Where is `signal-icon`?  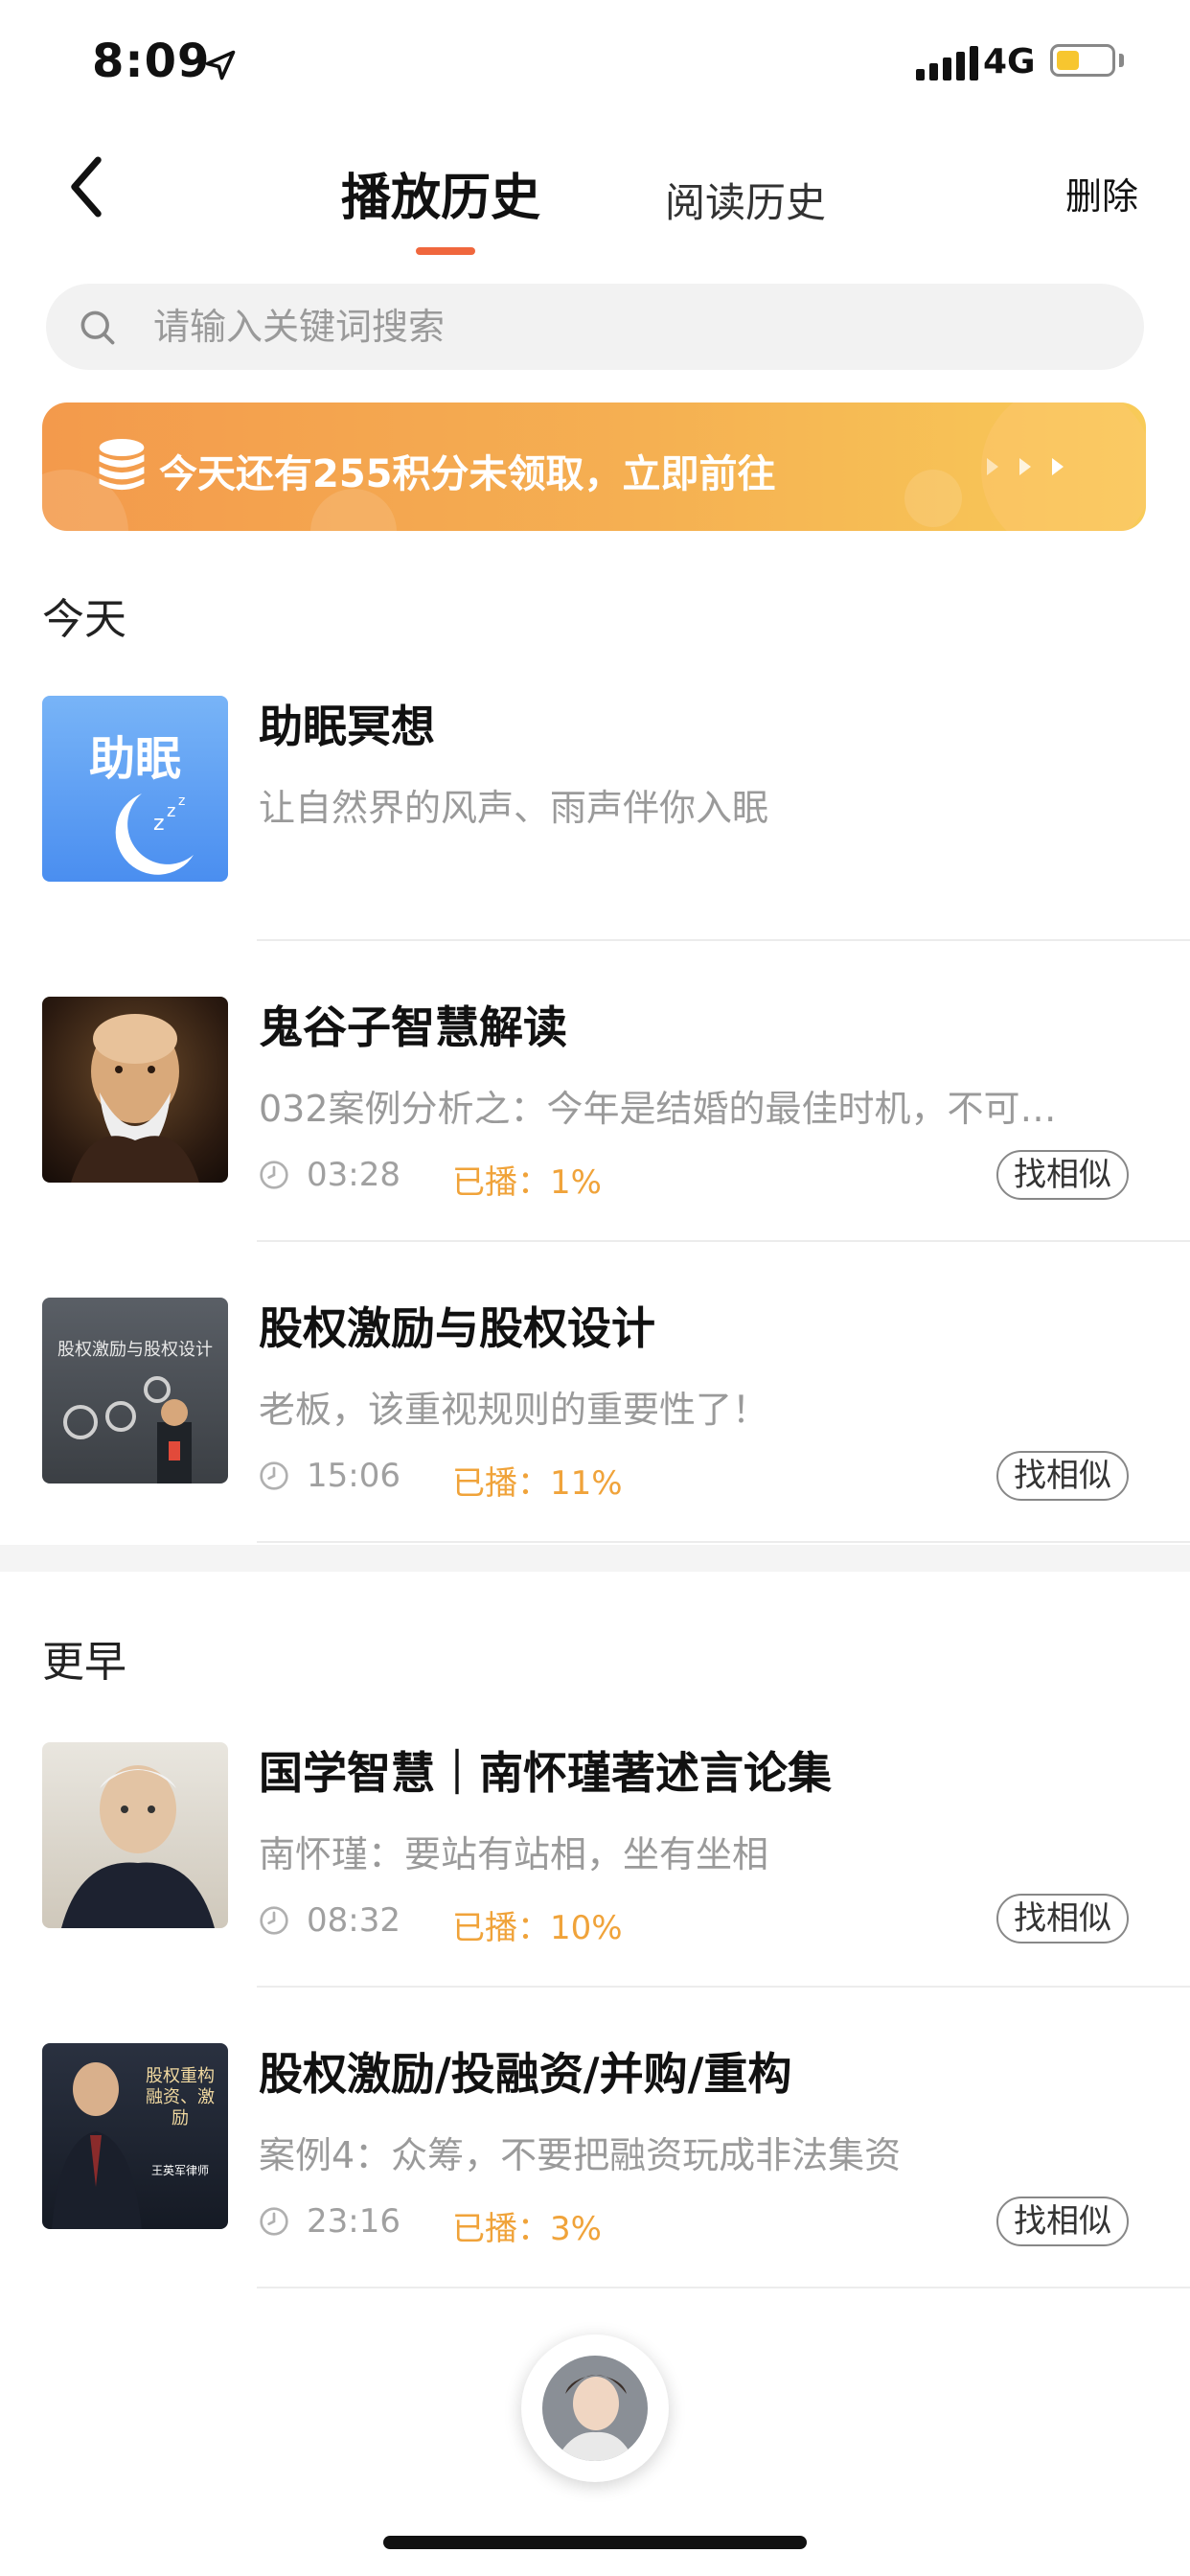 signal-icon is located at coordinates (947, 63).